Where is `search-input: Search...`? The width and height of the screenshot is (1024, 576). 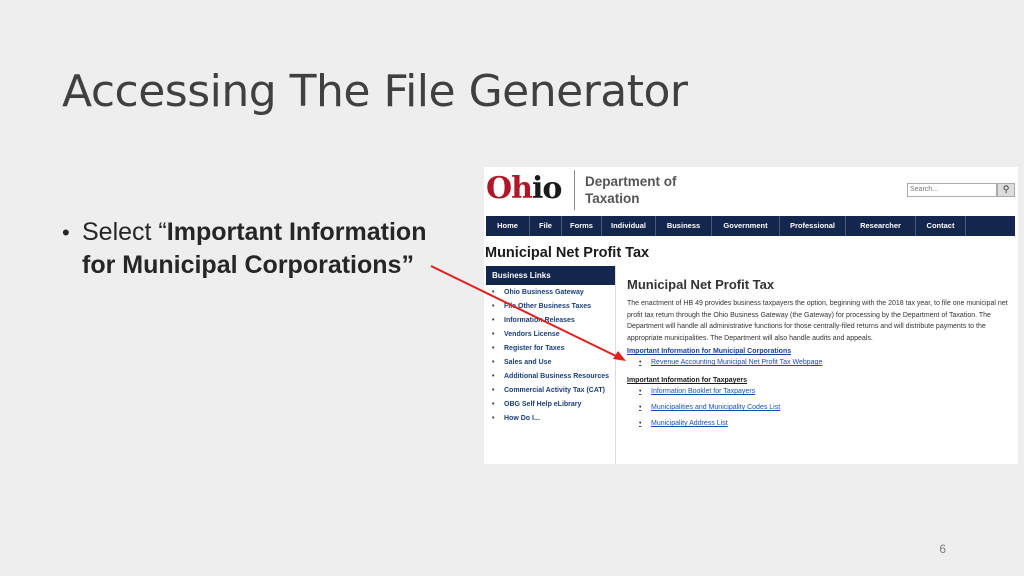
search-input: Search... is located at coordinates (952, 190).